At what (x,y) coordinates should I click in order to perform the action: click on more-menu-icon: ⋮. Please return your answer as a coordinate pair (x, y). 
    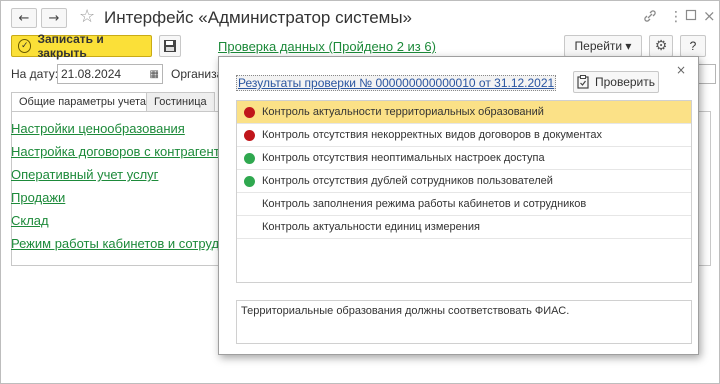
    Looking at the image, I should click on (676, 17).